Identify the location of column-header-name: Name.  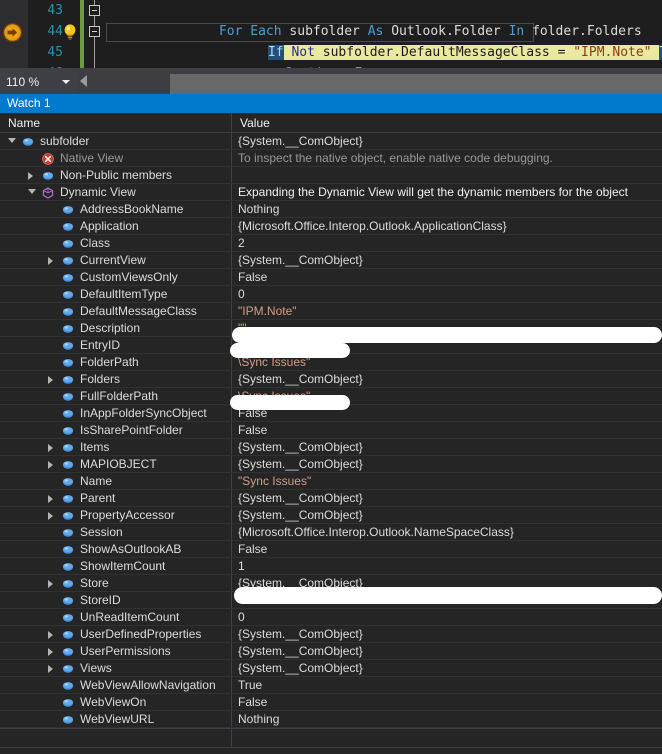
(116, 122).